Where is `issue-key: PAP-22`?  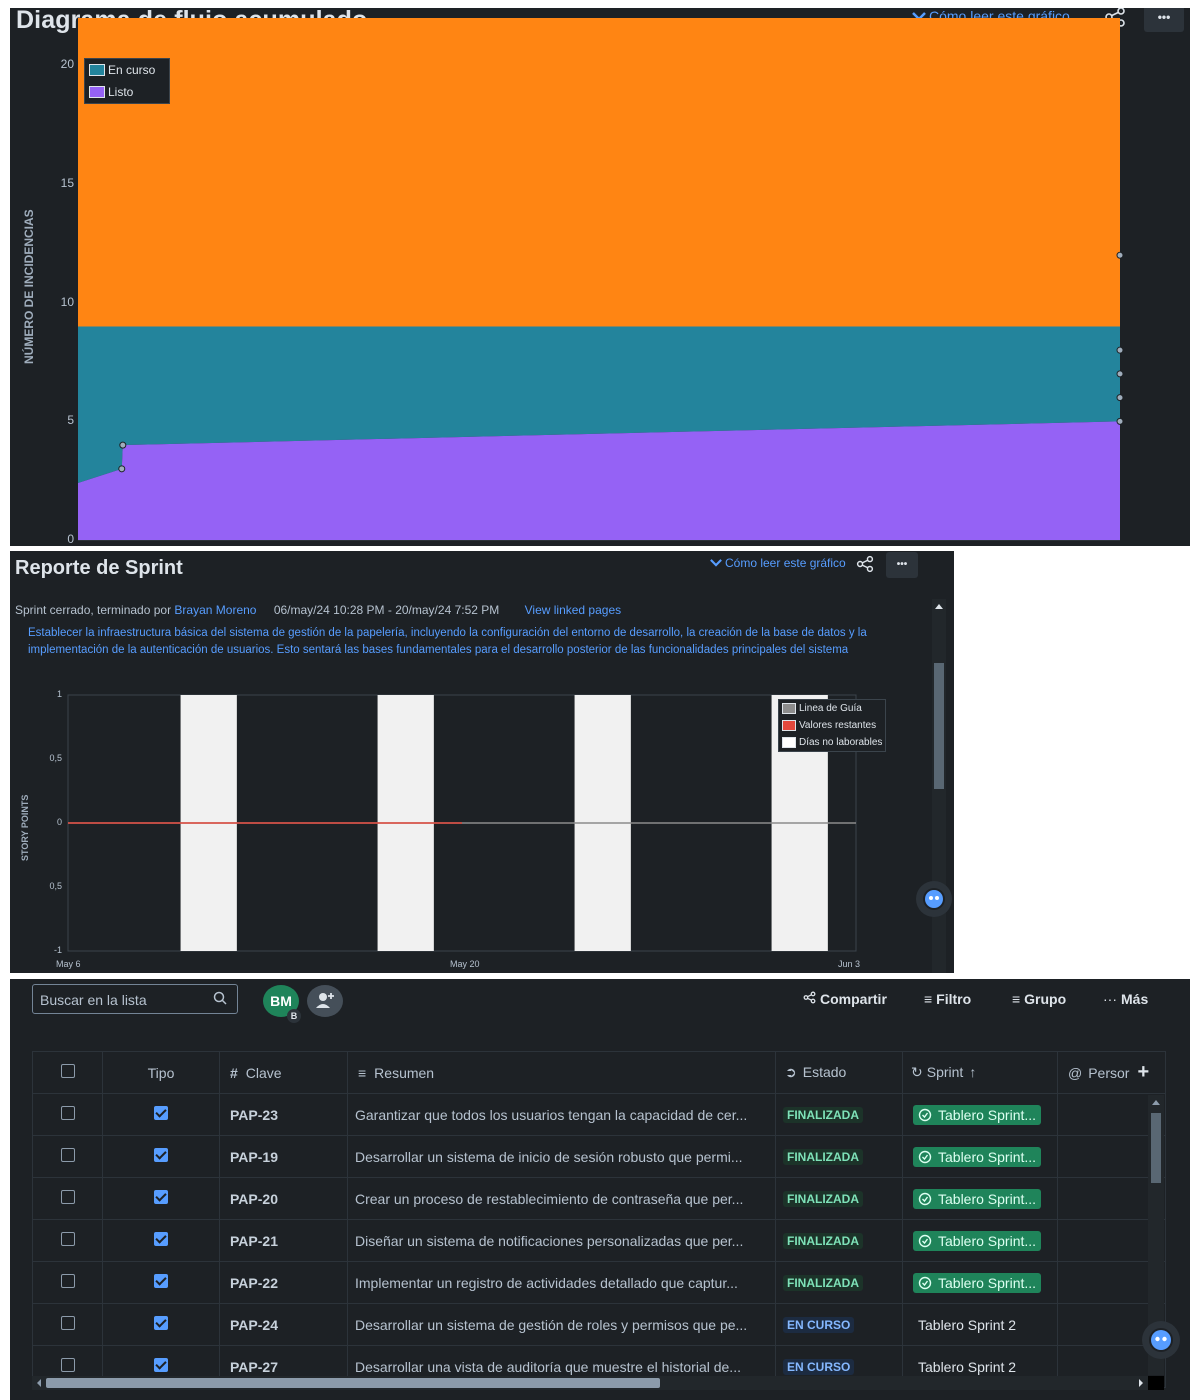 issue-key: PAP-22 is located at coordinates (283, 1282).